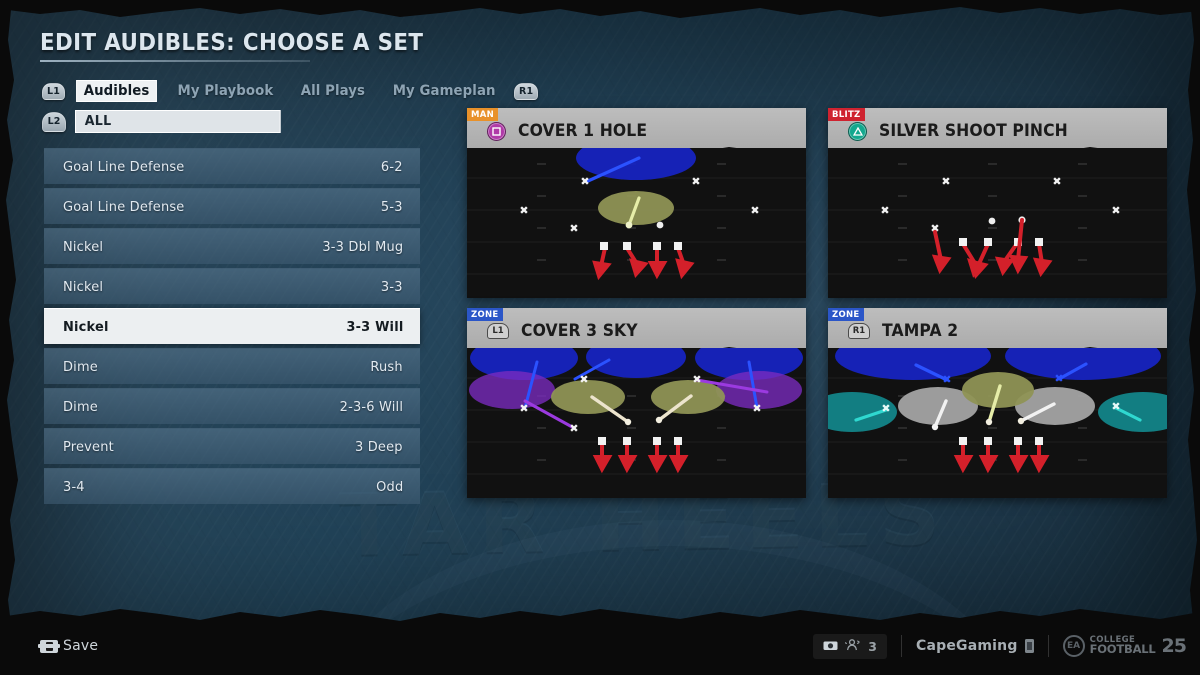  I want to click on play-diagram-cover-1-hole: ✖ ✖ ✖ ✖ ✖, so click(636, 223).